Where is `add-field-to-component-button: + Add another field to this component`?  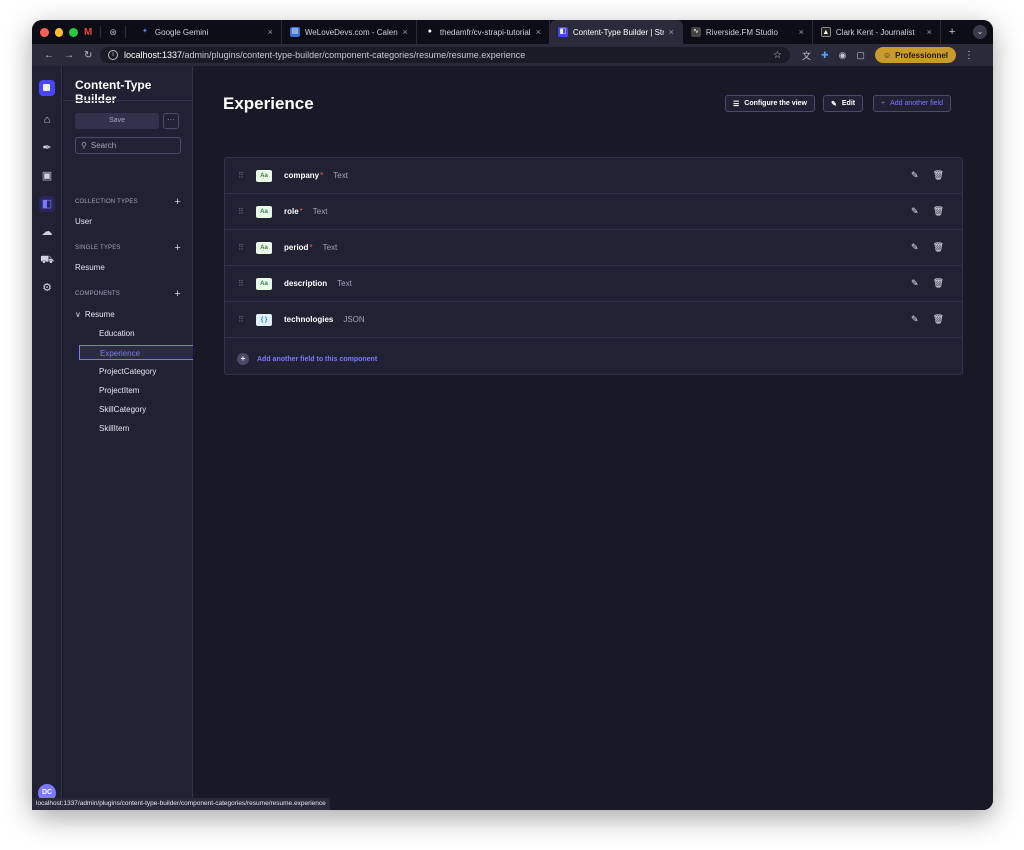
add-field-to-component-button: + Add another field to this component is located at coordinates (307, 359).